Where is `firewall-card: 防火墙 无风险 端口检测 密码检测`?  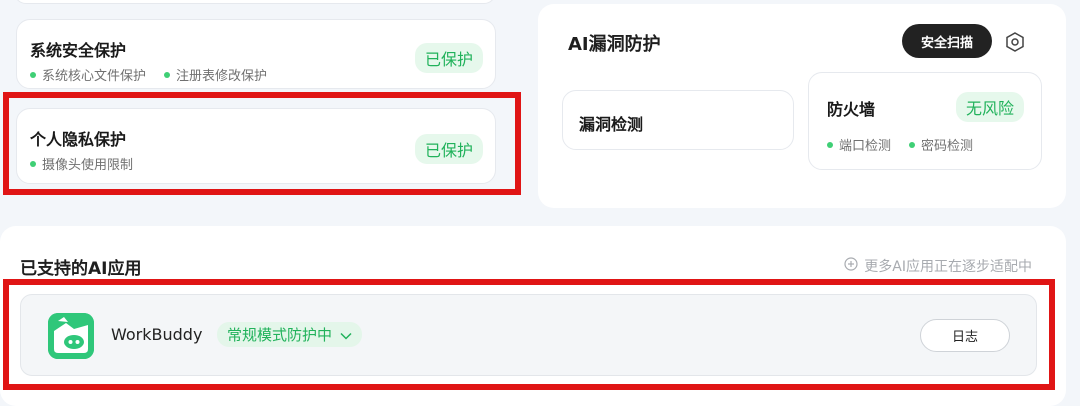 firewall-card: 防火墙 无风险 端口检测 密码检测 is located at coordinates (925, 121).